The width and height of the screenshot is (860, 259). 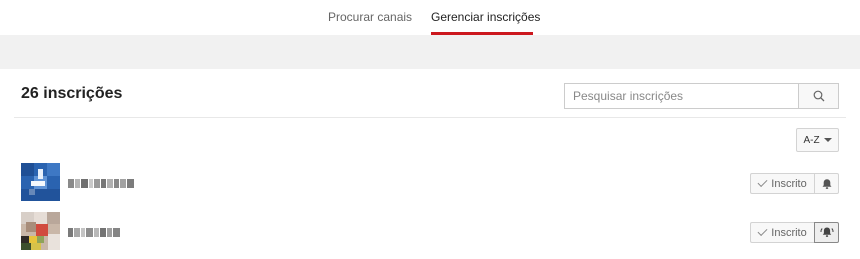 I want to click on bell-icon, so click(x=826, y=183).